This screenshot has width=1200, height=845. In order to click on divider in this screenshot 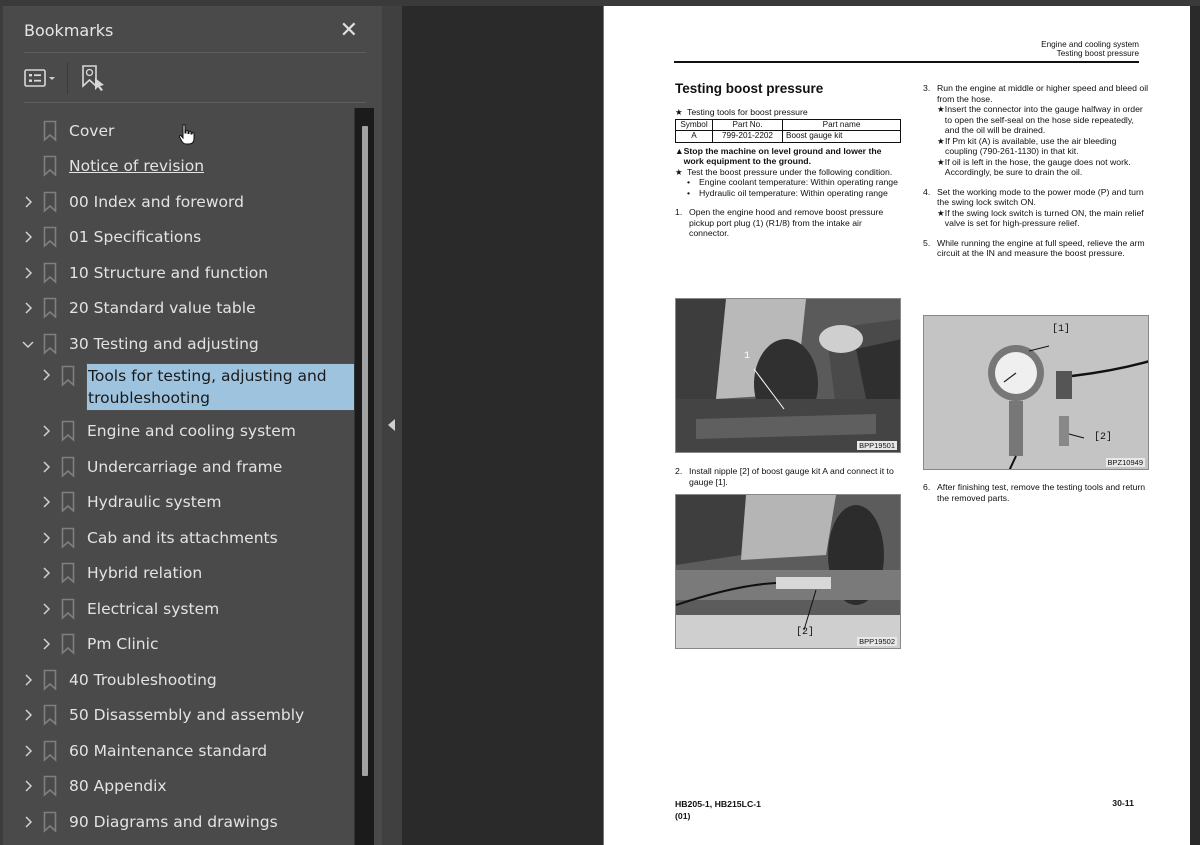, I will do `click(195, 102)`.